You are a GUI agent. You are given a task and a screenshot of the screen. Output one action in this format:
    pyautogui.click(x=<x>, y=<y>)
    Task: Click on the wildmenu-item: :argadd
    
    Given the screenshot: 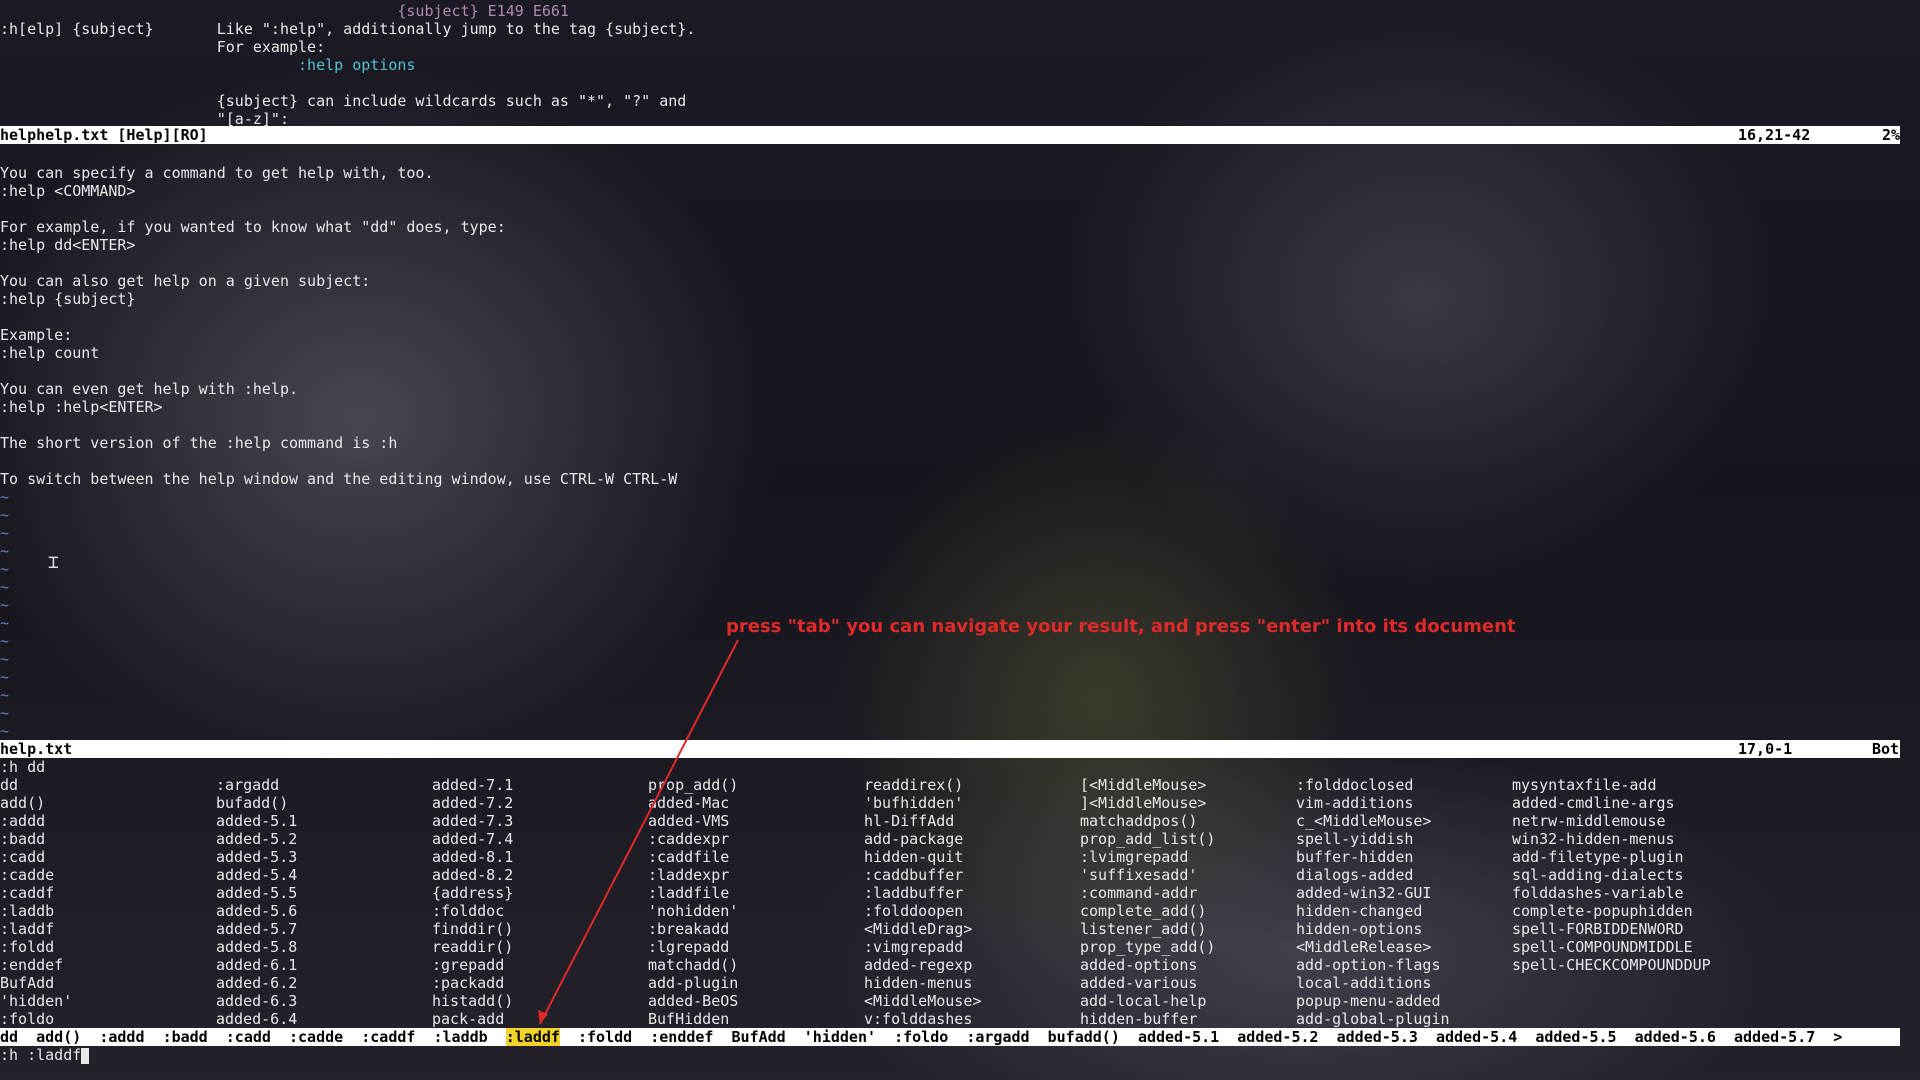 What is the action you would take?
    pyautogui.click(x=997, y=1037)
    